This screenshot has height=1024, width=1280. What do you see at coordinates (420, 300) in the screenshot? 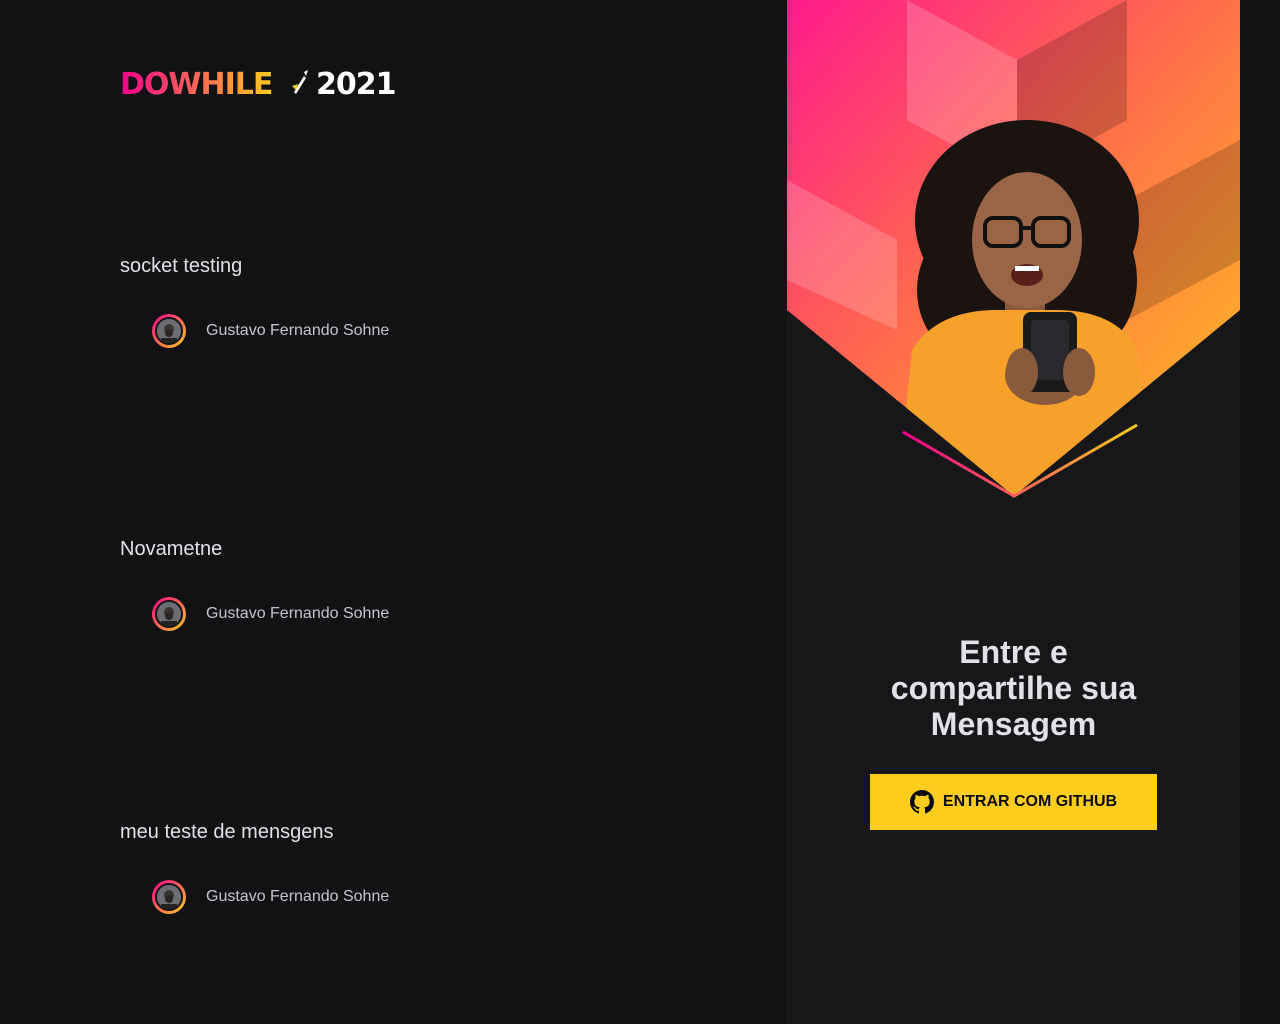
I see `message-item: socket testing Gustavo Fernando Sohne` at bounding box center [420, 300].